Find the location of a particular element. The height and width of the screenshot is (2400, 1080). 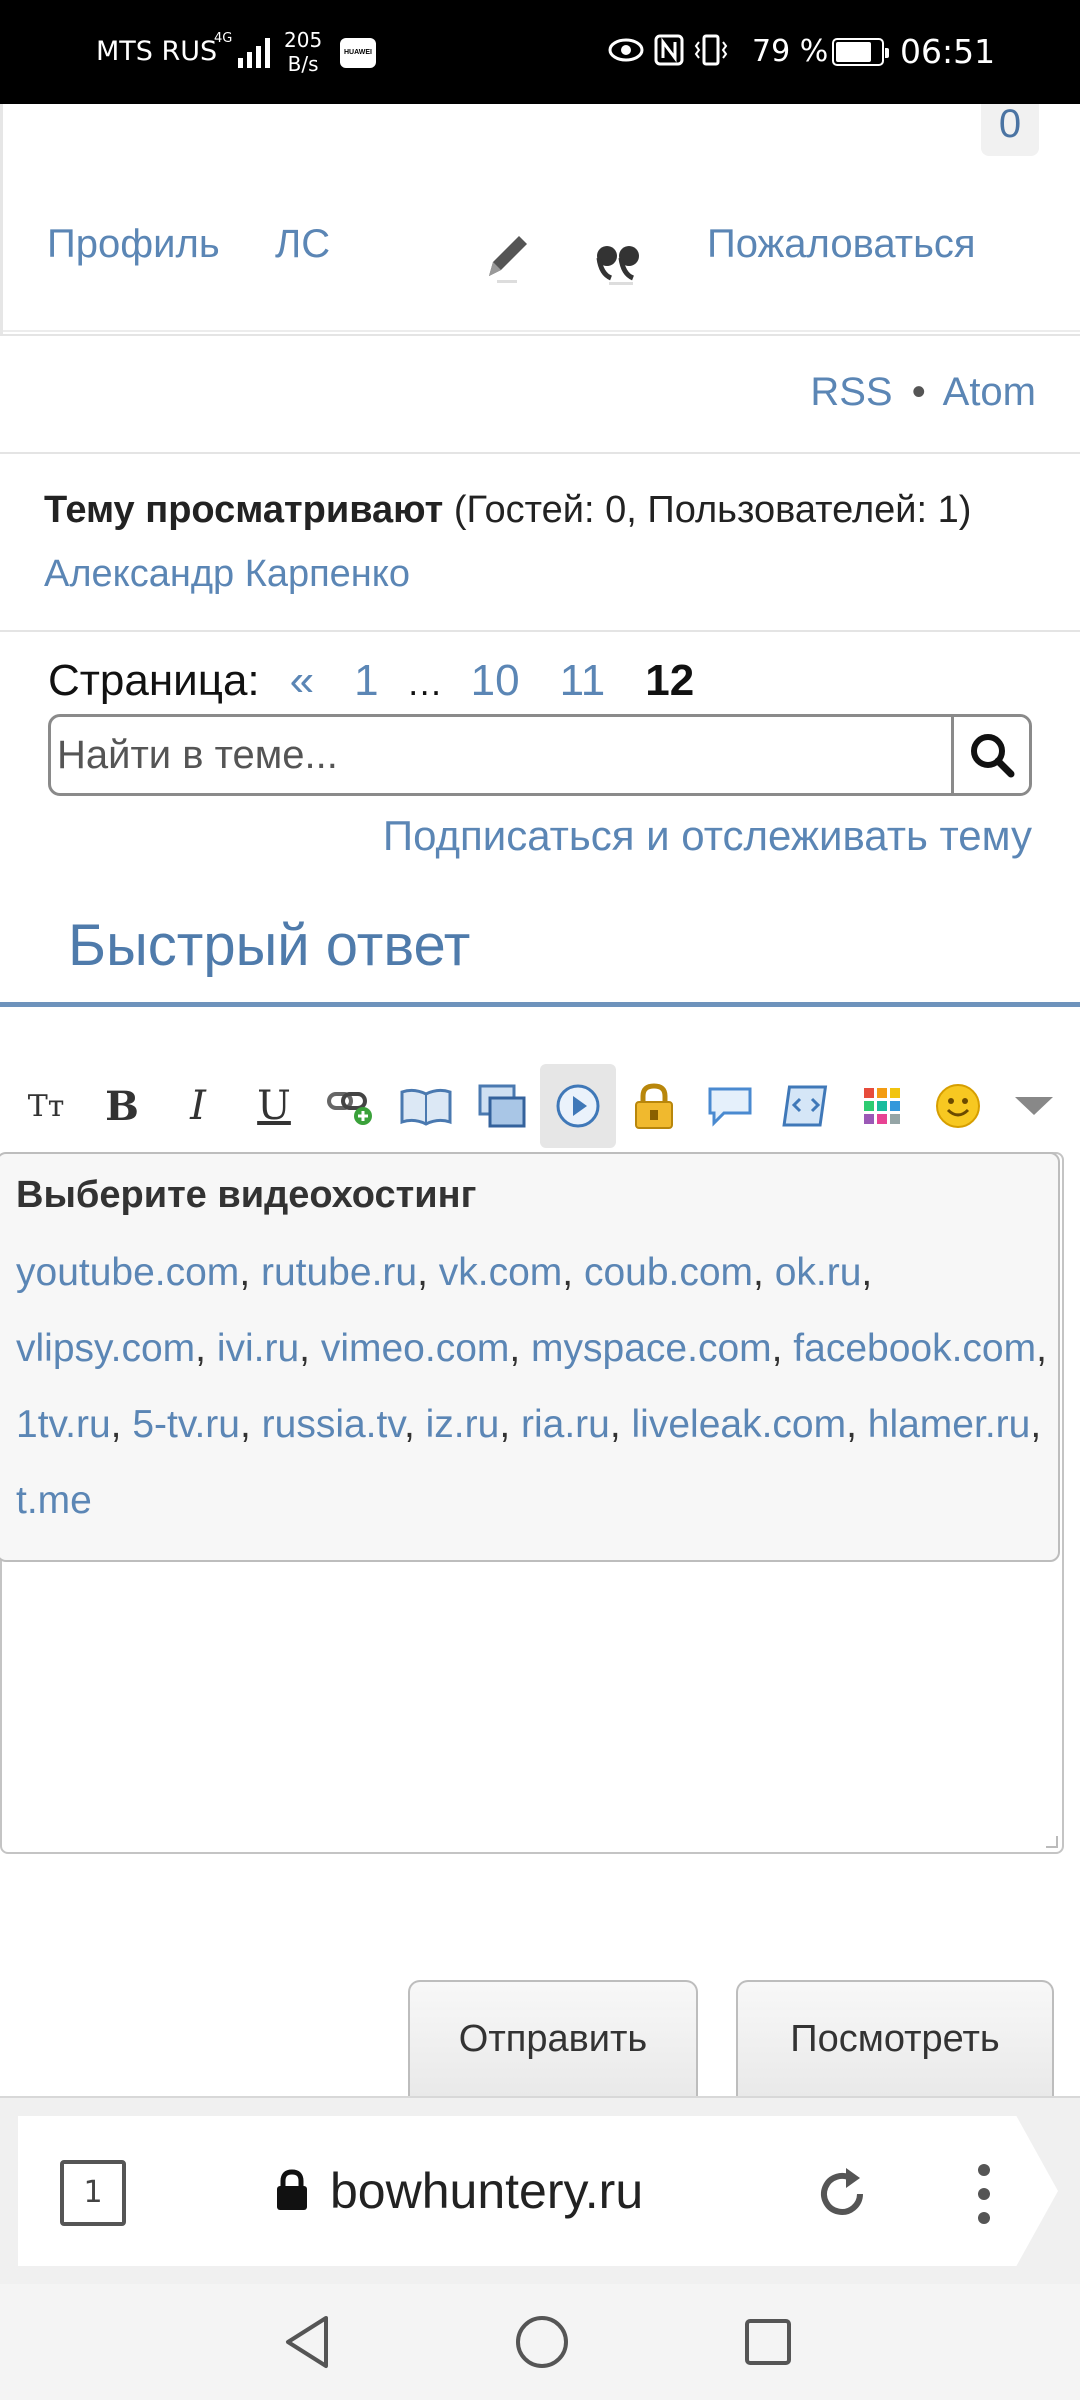

atom-link: Atom is located at coordinates (989, 392).